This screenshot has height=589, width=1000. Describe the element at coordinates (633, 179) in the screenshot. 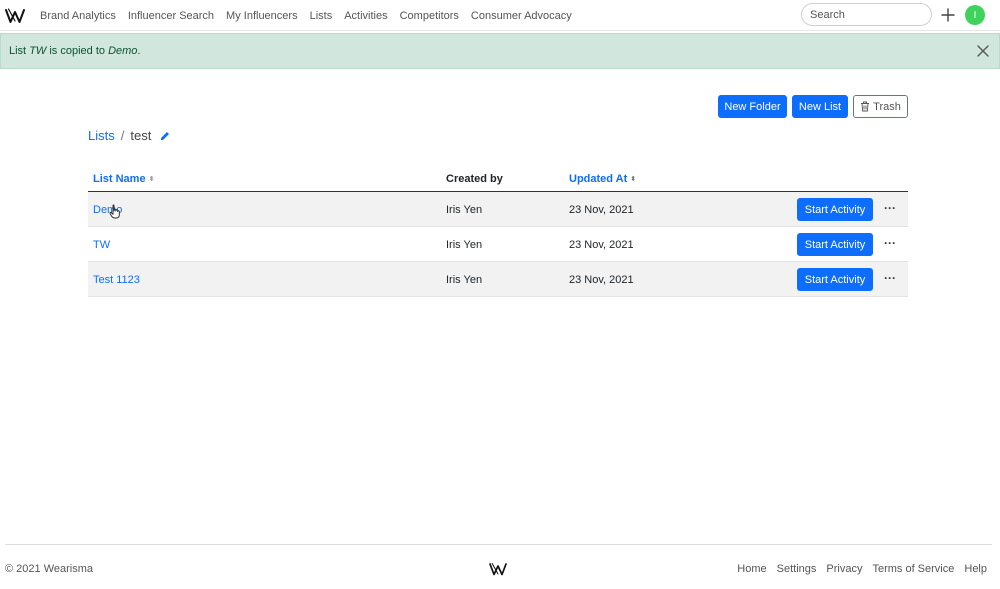

I see `sort-desc-icon: ⬍` at that location.